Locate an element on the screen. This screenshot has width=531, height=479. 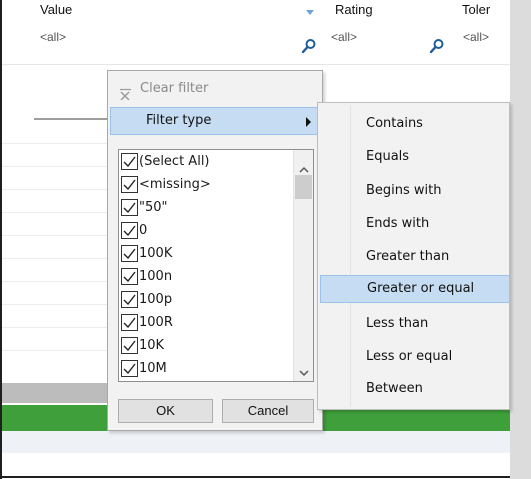
scroll-down-icon is located at coordinates (304, 371).